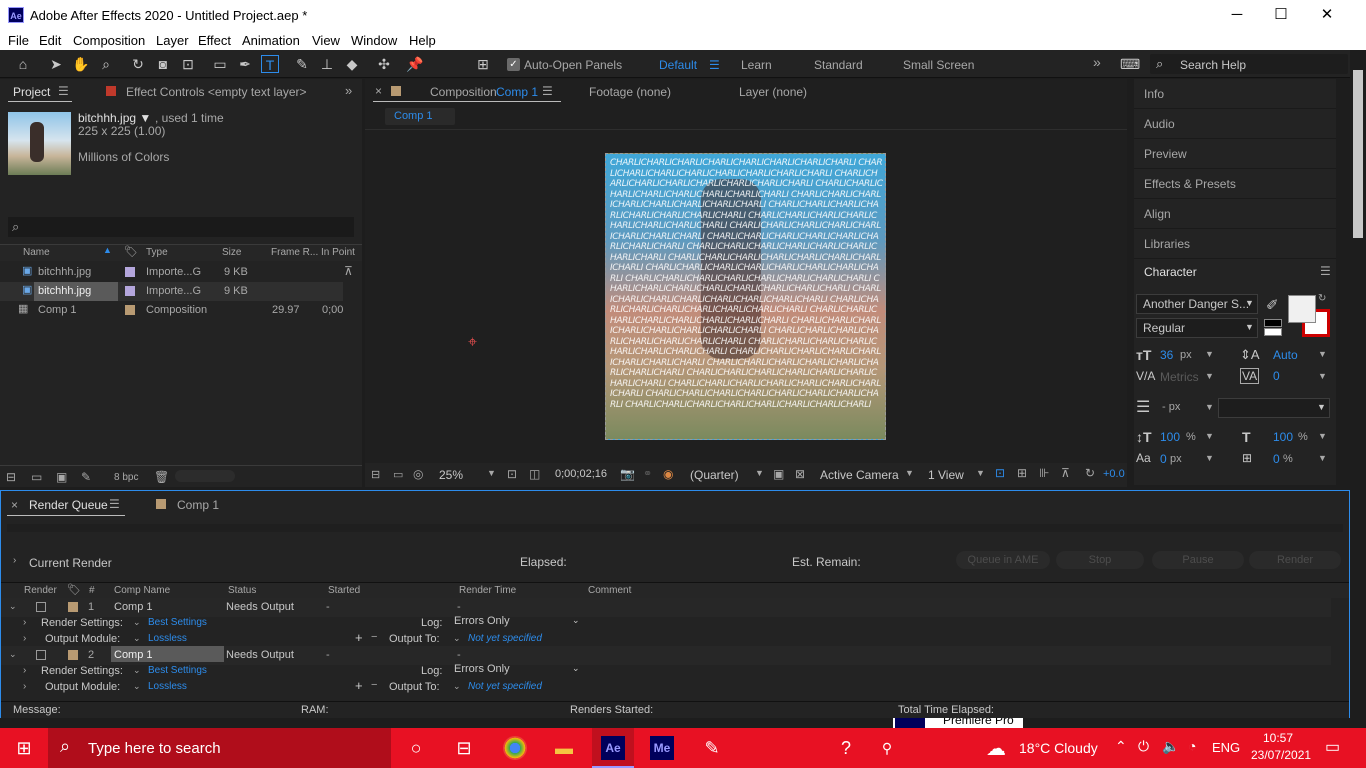  What do you see at coordinates (138, 64) in the screenshot?
I see `rotate-tool-icon: ↻` at bounding box center [138, 64].